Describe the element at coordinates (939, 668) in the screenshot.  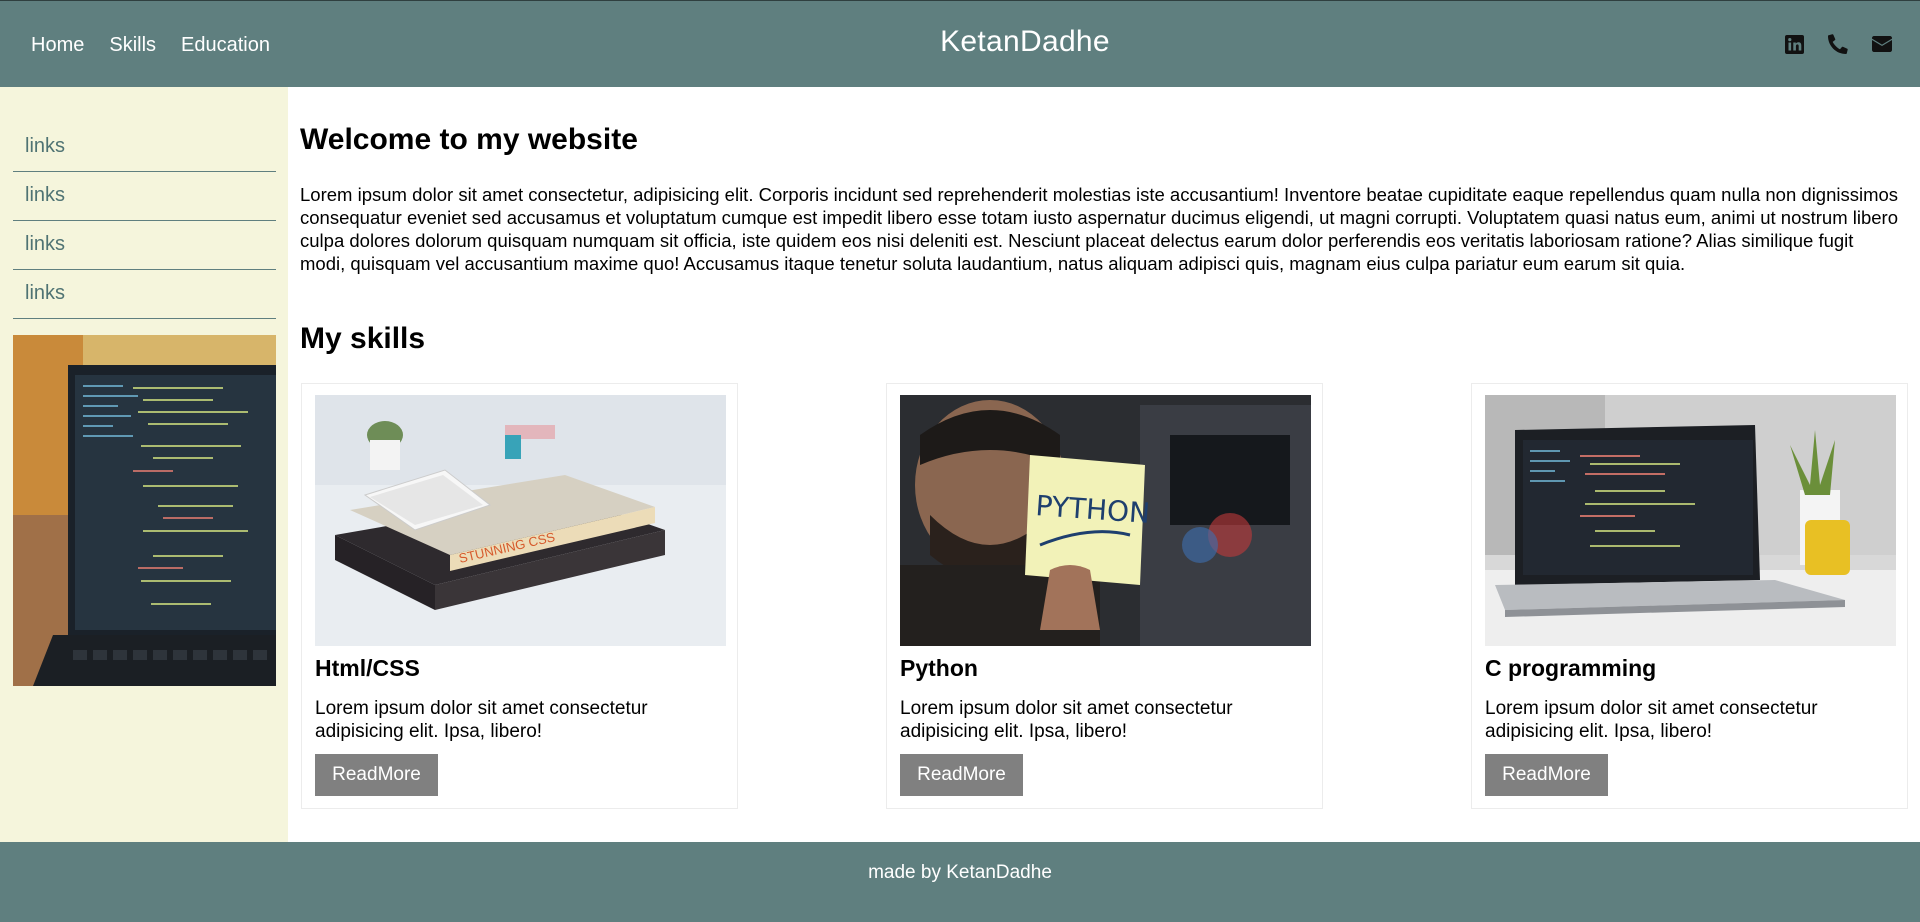
I see `card-title: Python` at that location.